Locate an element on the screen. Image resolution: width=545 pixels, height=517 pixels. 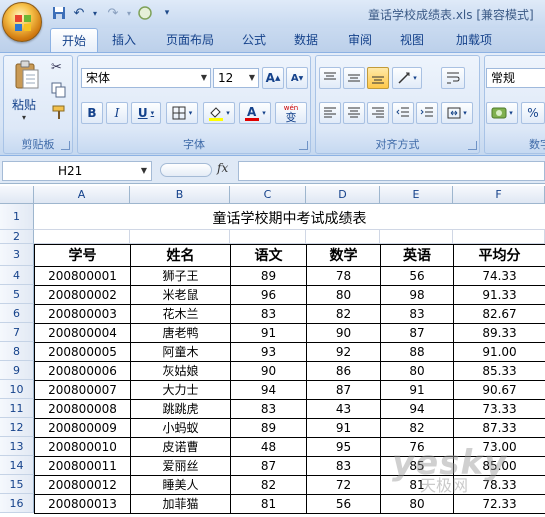
table-cell: 82.67 is located at coordinates (499, 314).